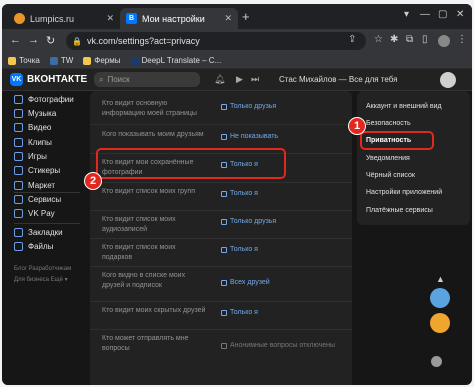 The image size is (474, 387). I want to click on sidebar-item-video: Видео, so click(32, 127).